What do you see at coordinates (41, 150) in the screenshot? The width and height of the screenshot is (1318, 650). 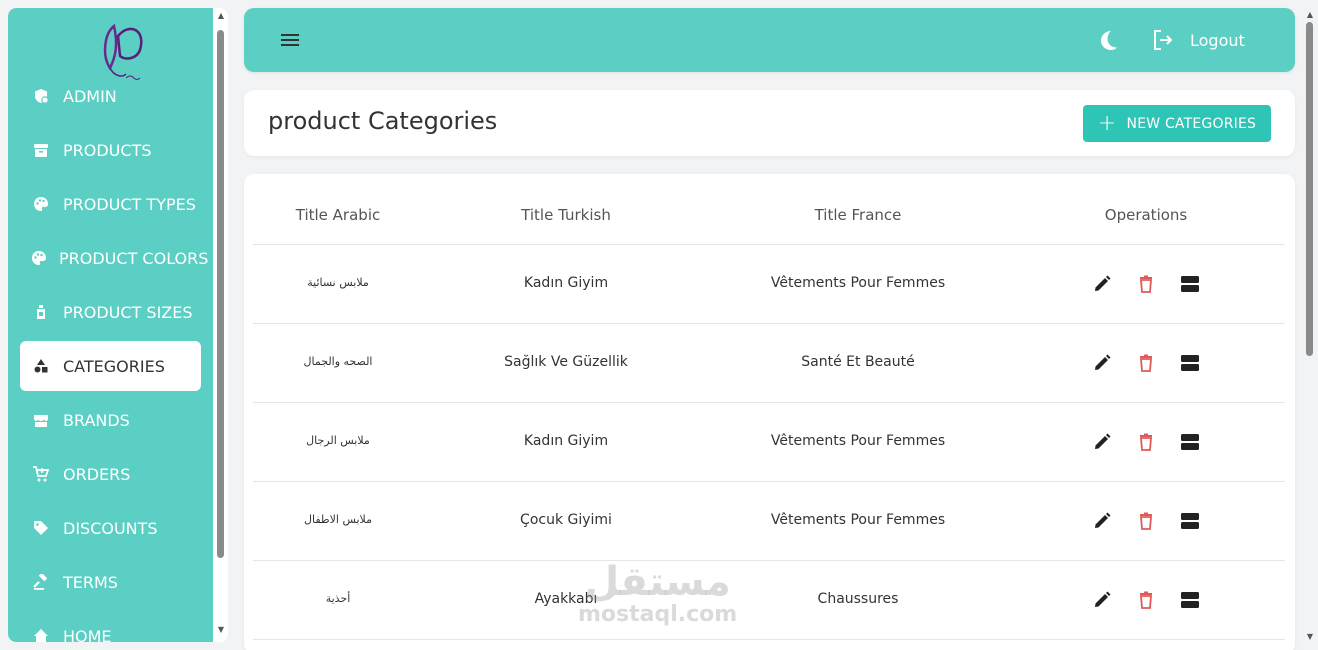 I see `archive-icon` at bounding box center [41, 150].